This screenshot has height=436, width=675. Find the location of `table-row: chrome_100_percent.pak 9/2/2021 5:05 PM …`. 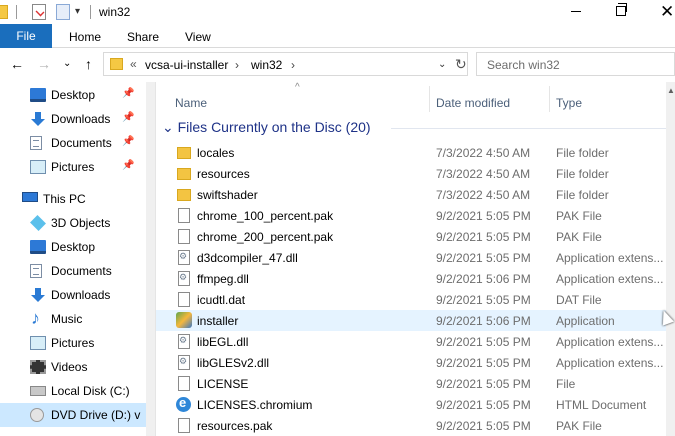

table-row: chrome_100_percent.pak 9/2/2021 5:05 PM … is located at coordinates (412, 215).